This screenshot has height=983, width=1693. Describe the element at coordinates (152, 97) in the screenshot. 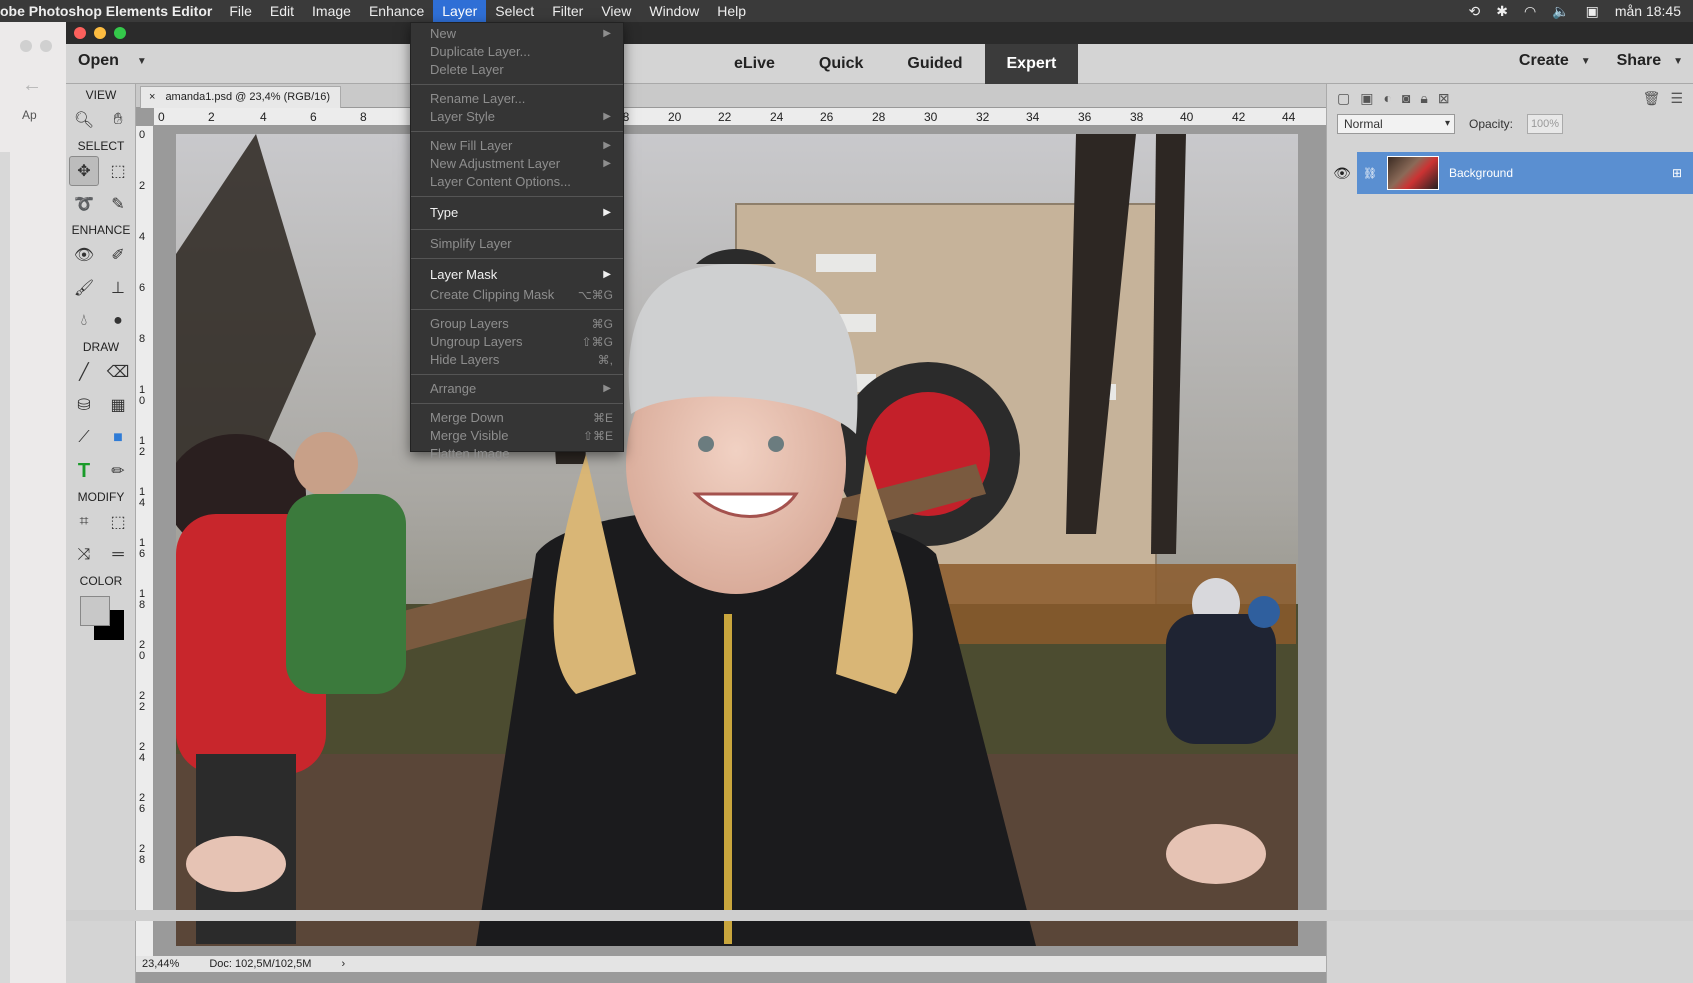

I see `tab-close-icon: ×` at that location.